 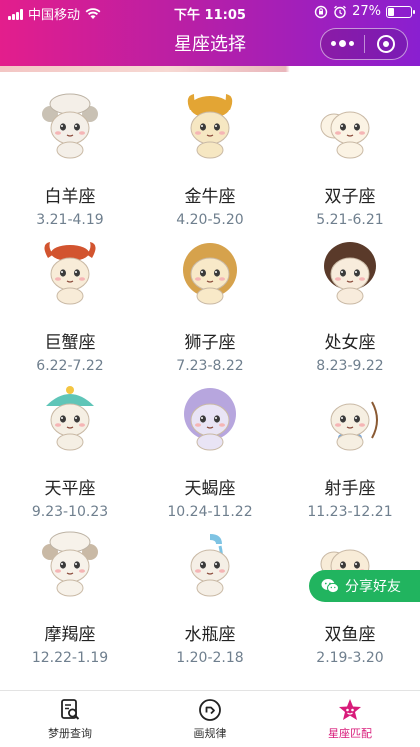 I want to click on zodiac-date: 9.23-10.23, so click(x=70, y=512).